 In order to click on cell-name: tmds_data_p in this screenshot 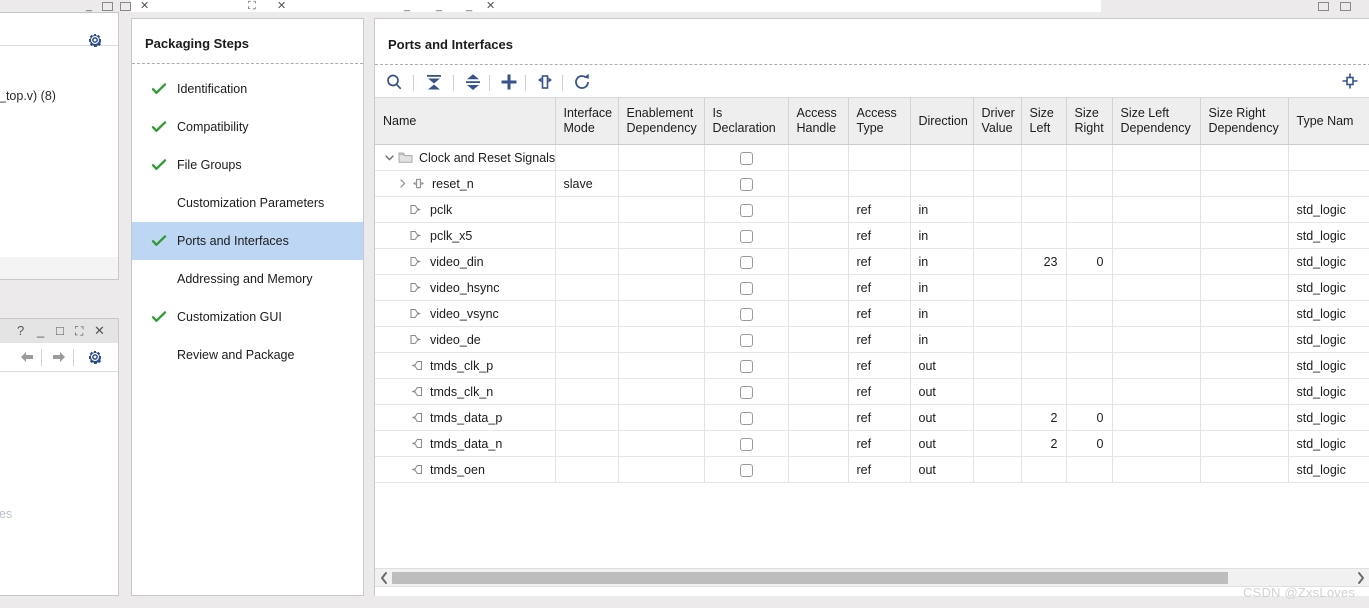, I will do `click(465, 417)`.